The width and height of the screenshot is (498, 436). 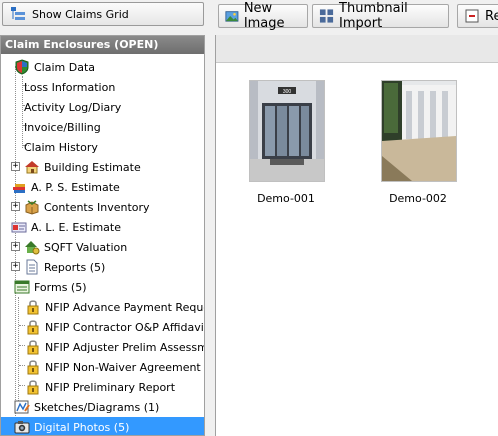 I want to click on partial-toolbar-label: Re, so click(x=491, y=16).